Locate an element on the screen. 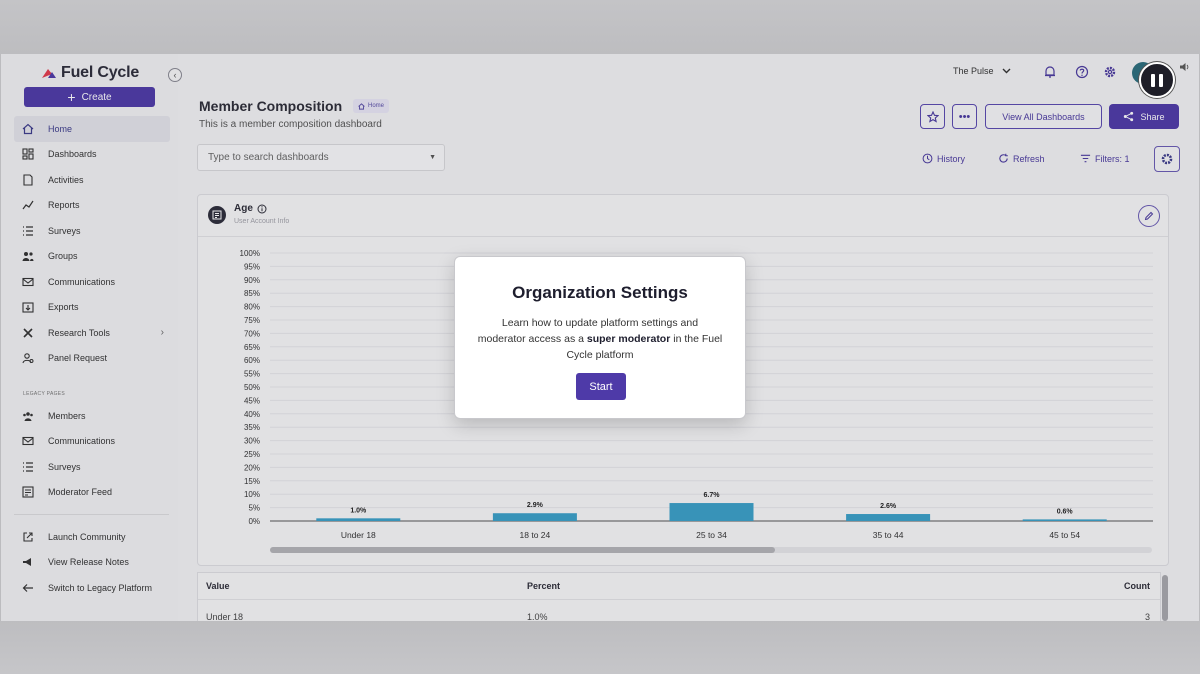 The height and width of the screenshot is (674, 1200). modal-title: Organization Settings is located at coordinates (600, 292).